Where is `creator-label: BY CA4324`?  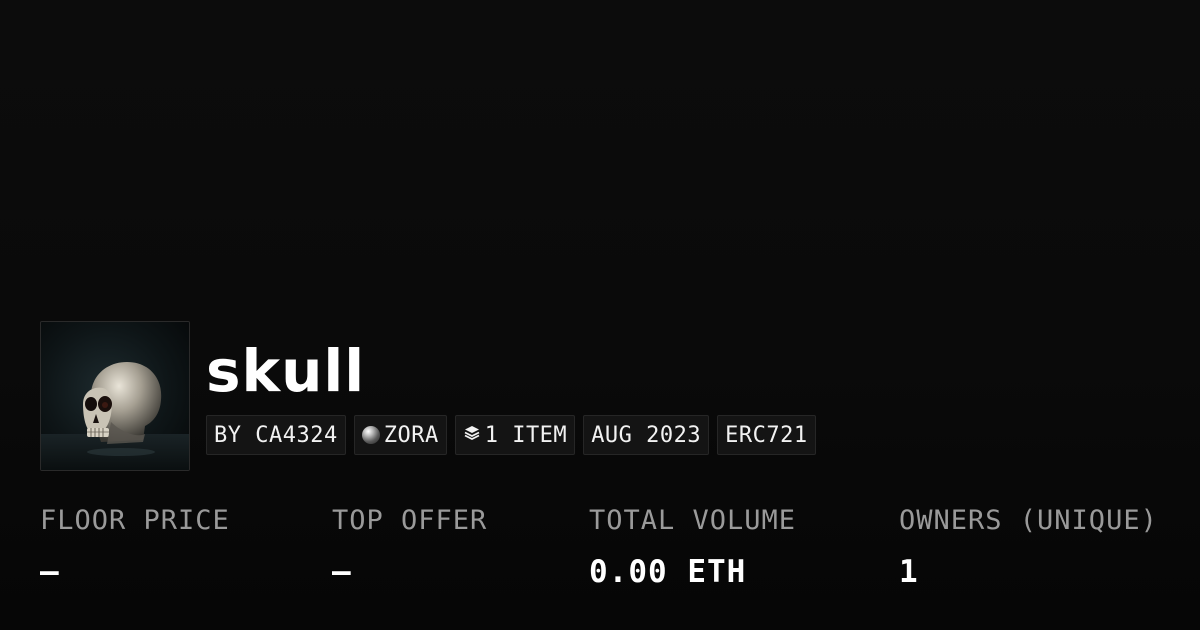
creator-label: BY CA4324 is located at coordinates (276, 435).